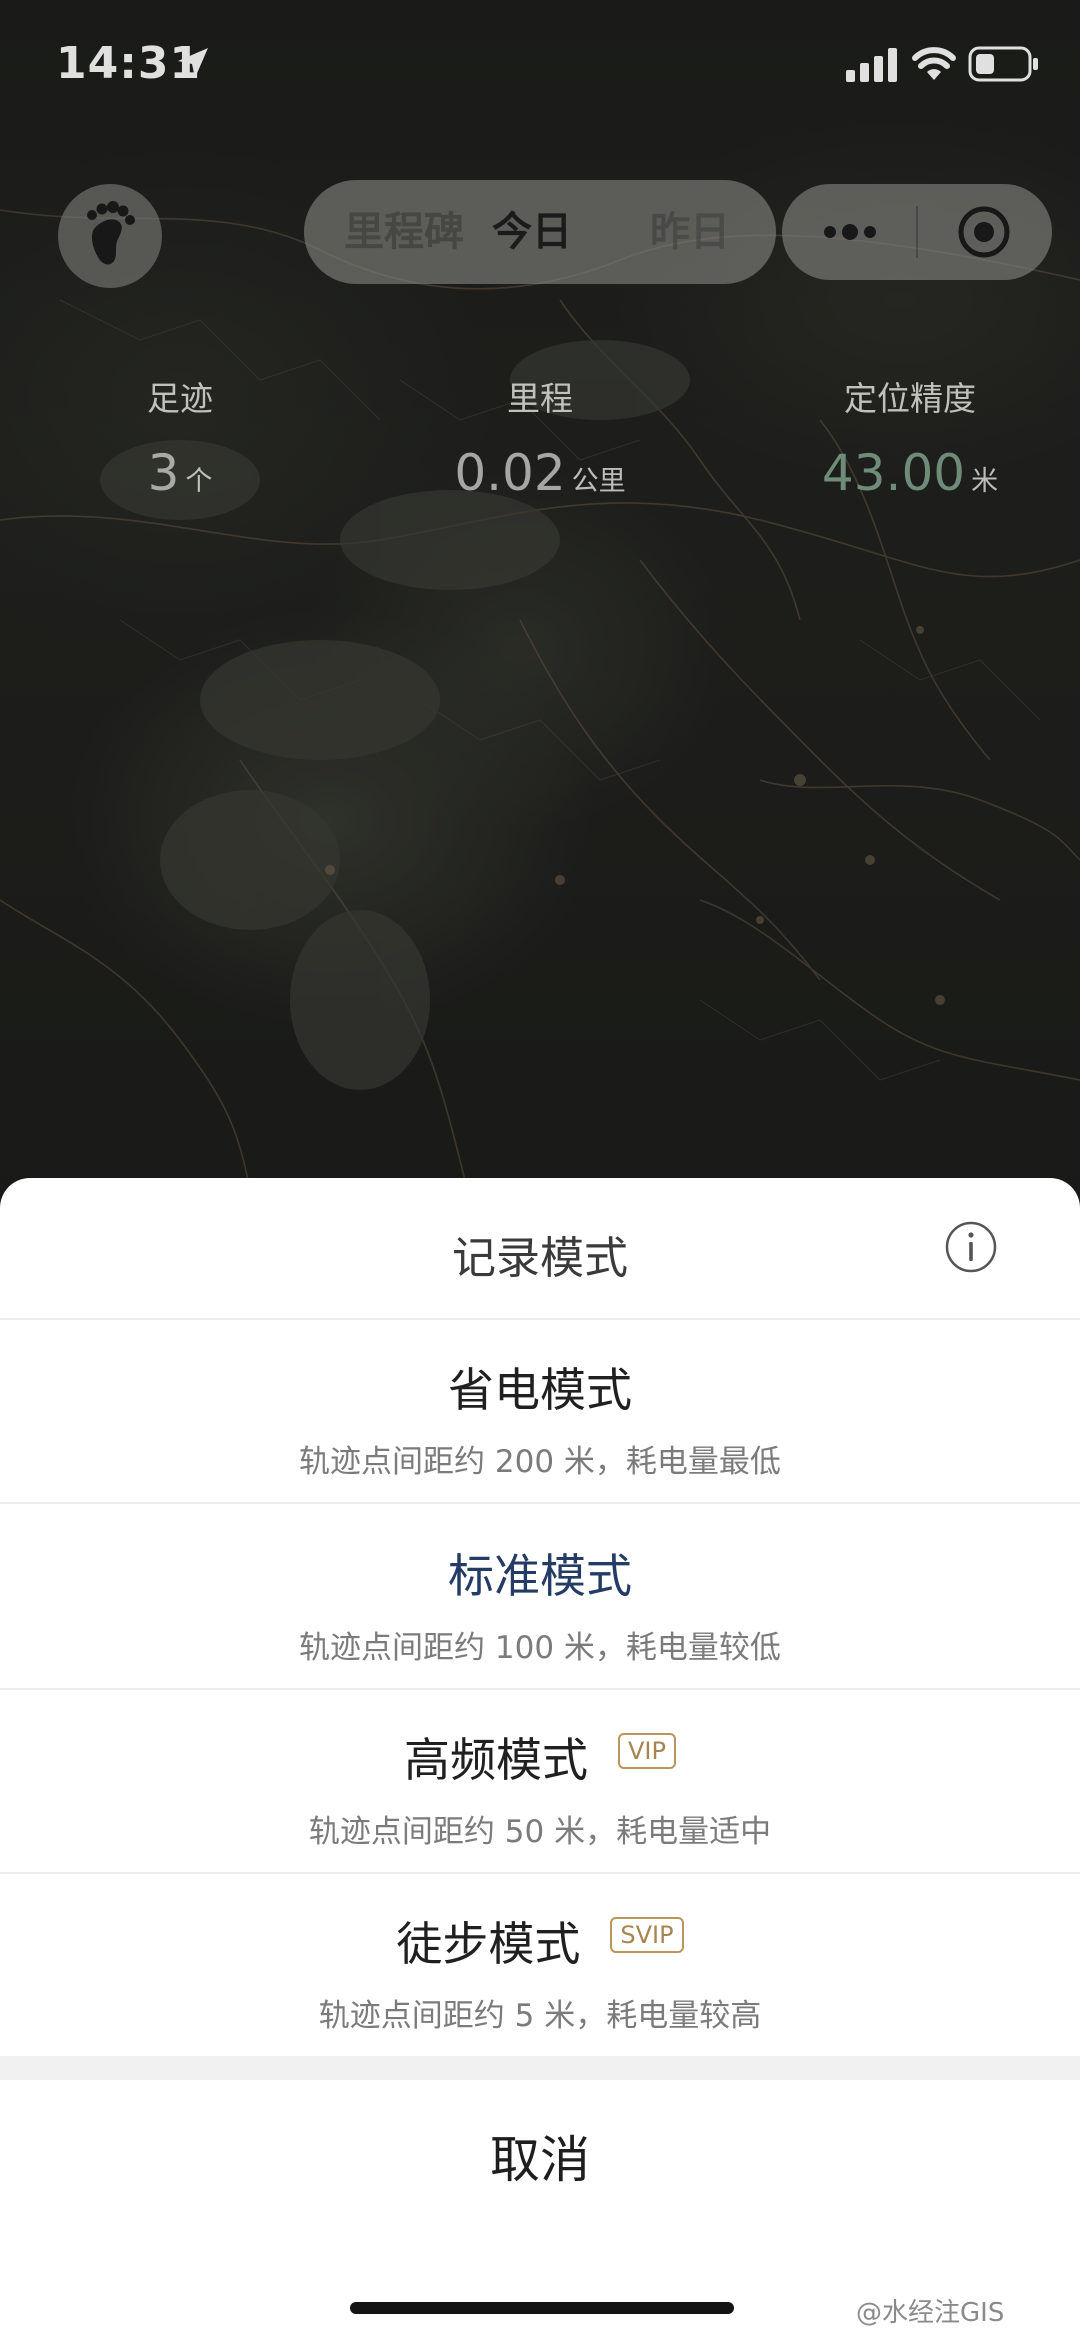  What do you see at coordinates (496, 1760) in the screenshot?
I see `mode-title: 高频模式` at bounding box center [496, 1760].